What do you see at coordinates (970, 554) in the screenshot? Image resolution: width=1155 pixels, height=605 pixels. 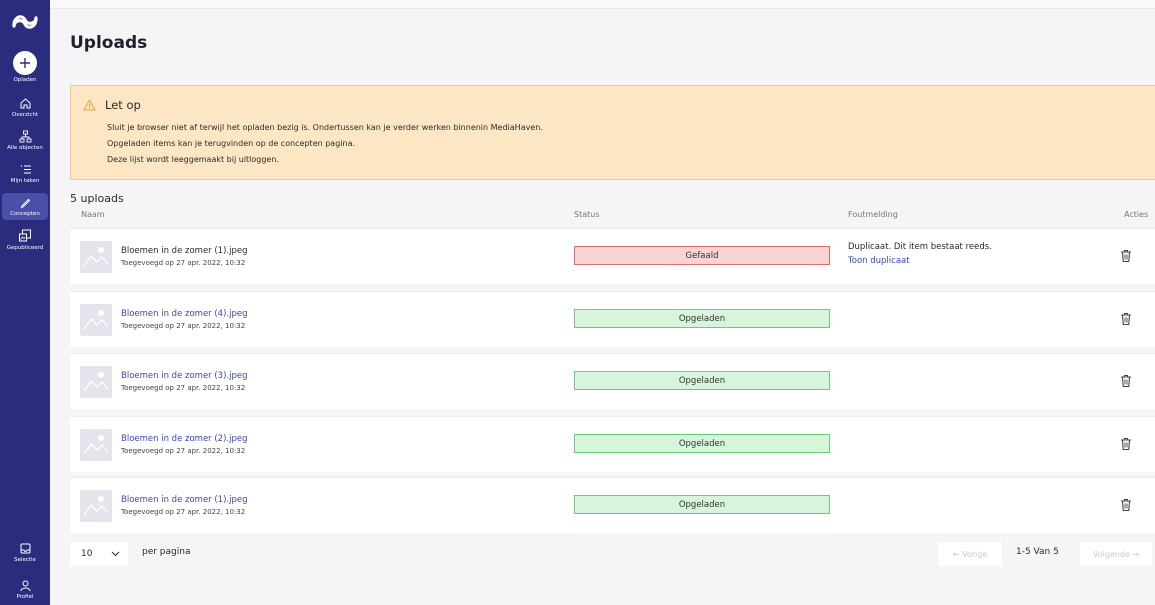 I see `previous-page-button: ← Vorige` at bounding box center [970, 554].